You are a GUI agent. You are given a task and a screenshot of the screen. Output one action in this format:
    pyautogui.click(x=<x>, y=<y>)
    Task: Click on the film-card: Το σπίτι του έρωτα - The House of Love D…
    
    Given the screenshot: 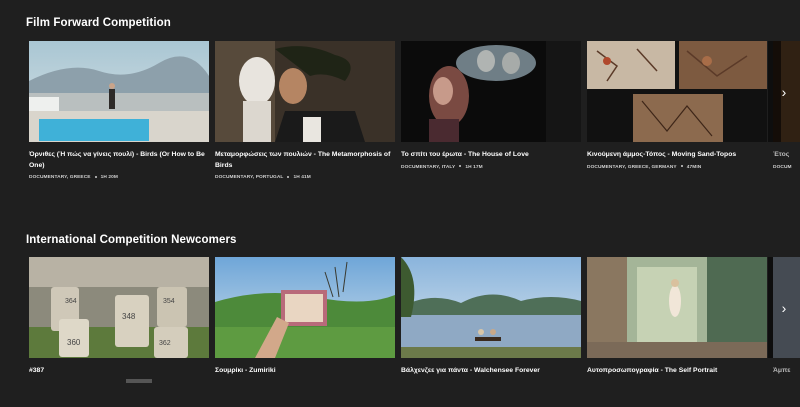 What is the action you would take?
    pyautogui.click(x=491, y=105)
    